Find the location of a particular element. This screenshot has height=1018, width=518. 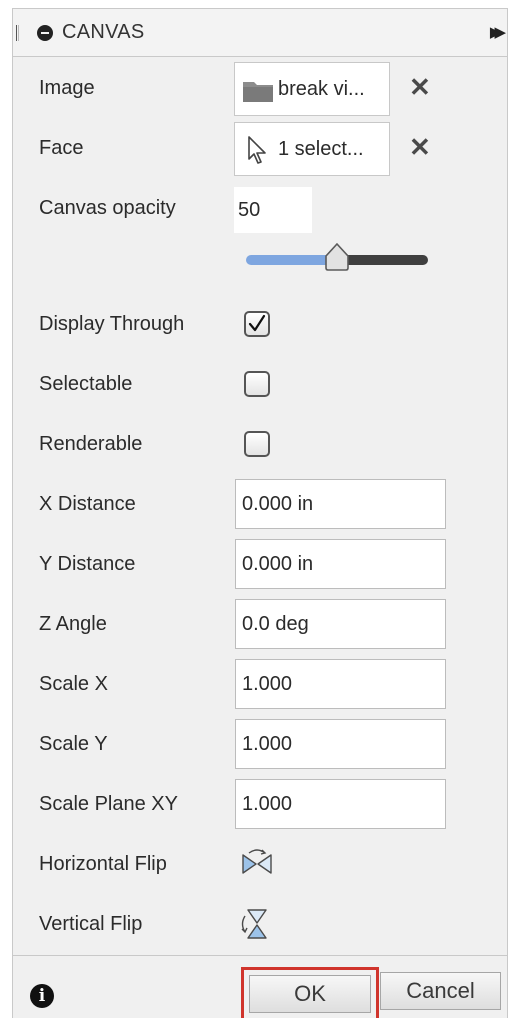

display-through-label: Display Through is located at coordinates (112, 324).